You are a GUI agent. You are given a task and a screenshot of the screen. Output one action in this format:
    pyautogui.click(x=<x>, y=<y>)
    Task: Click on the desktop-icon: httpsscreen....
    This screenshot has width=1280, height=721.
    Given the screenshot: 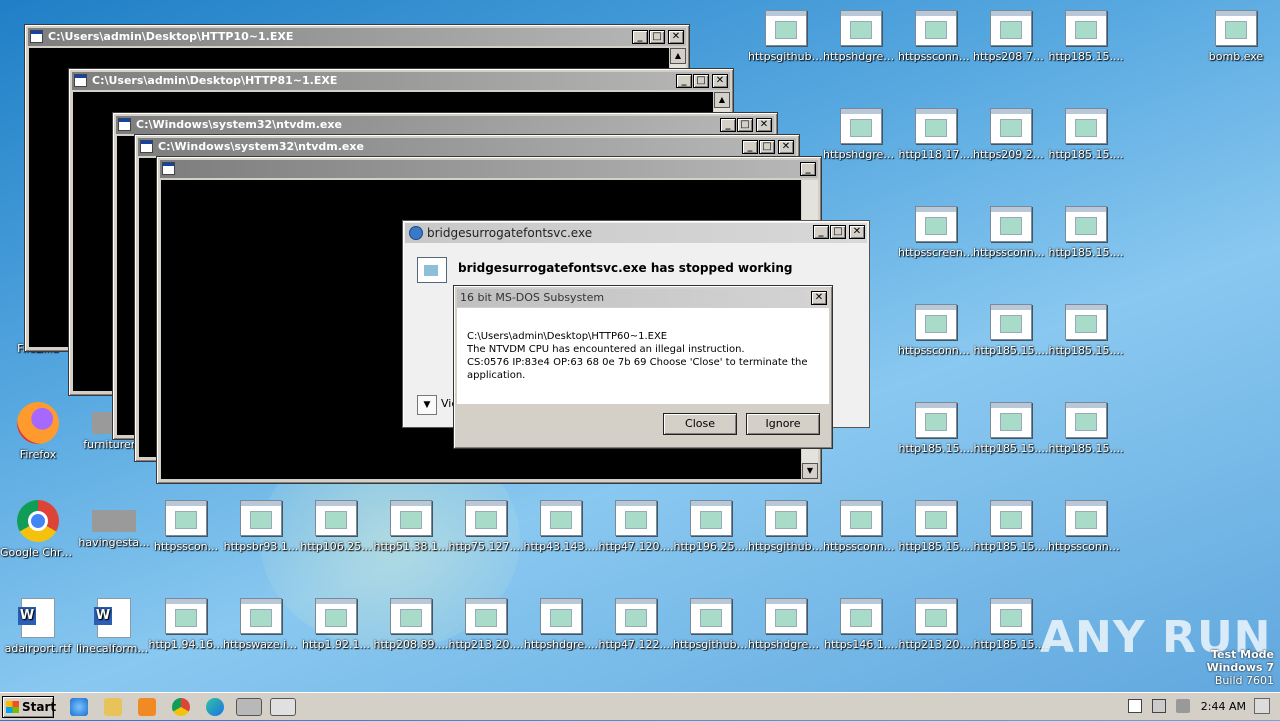 What is the action you would take?
    pyautogui.click(x=936, y=232)
    